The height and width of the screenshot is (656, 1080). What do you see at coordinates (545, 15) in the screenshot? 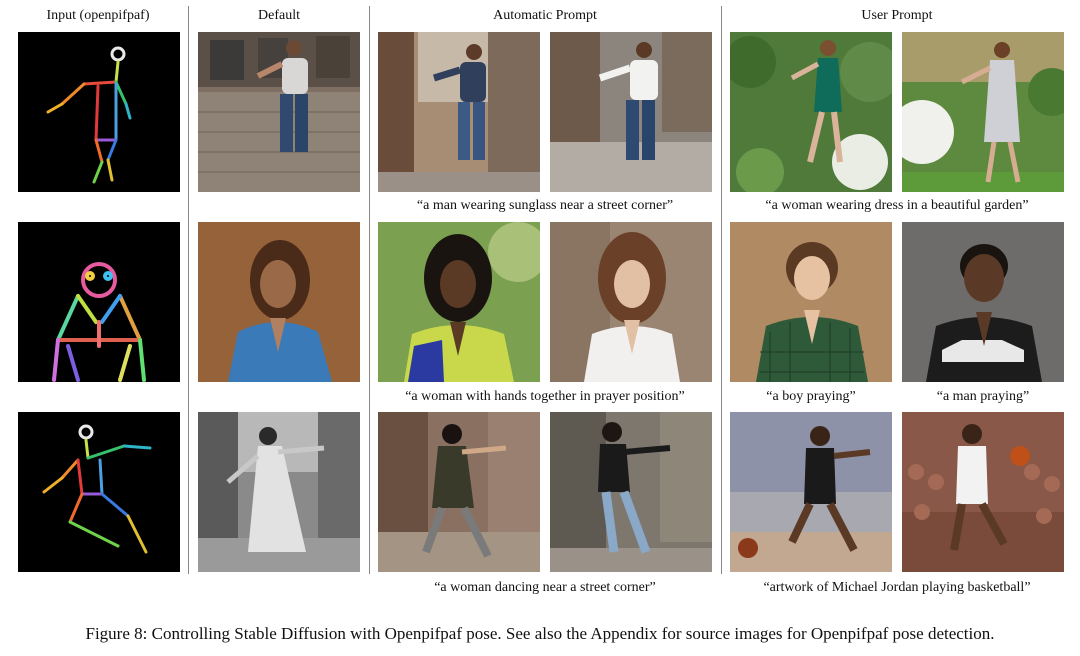
I see `header-automatic-prompt: Automatic Prompt` at bounding box center [545, 15].